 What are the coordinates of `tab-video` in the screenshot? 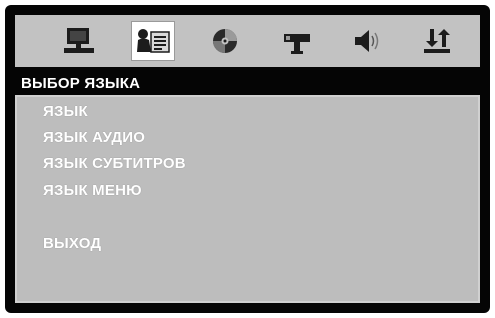 It's located at (297, 41).